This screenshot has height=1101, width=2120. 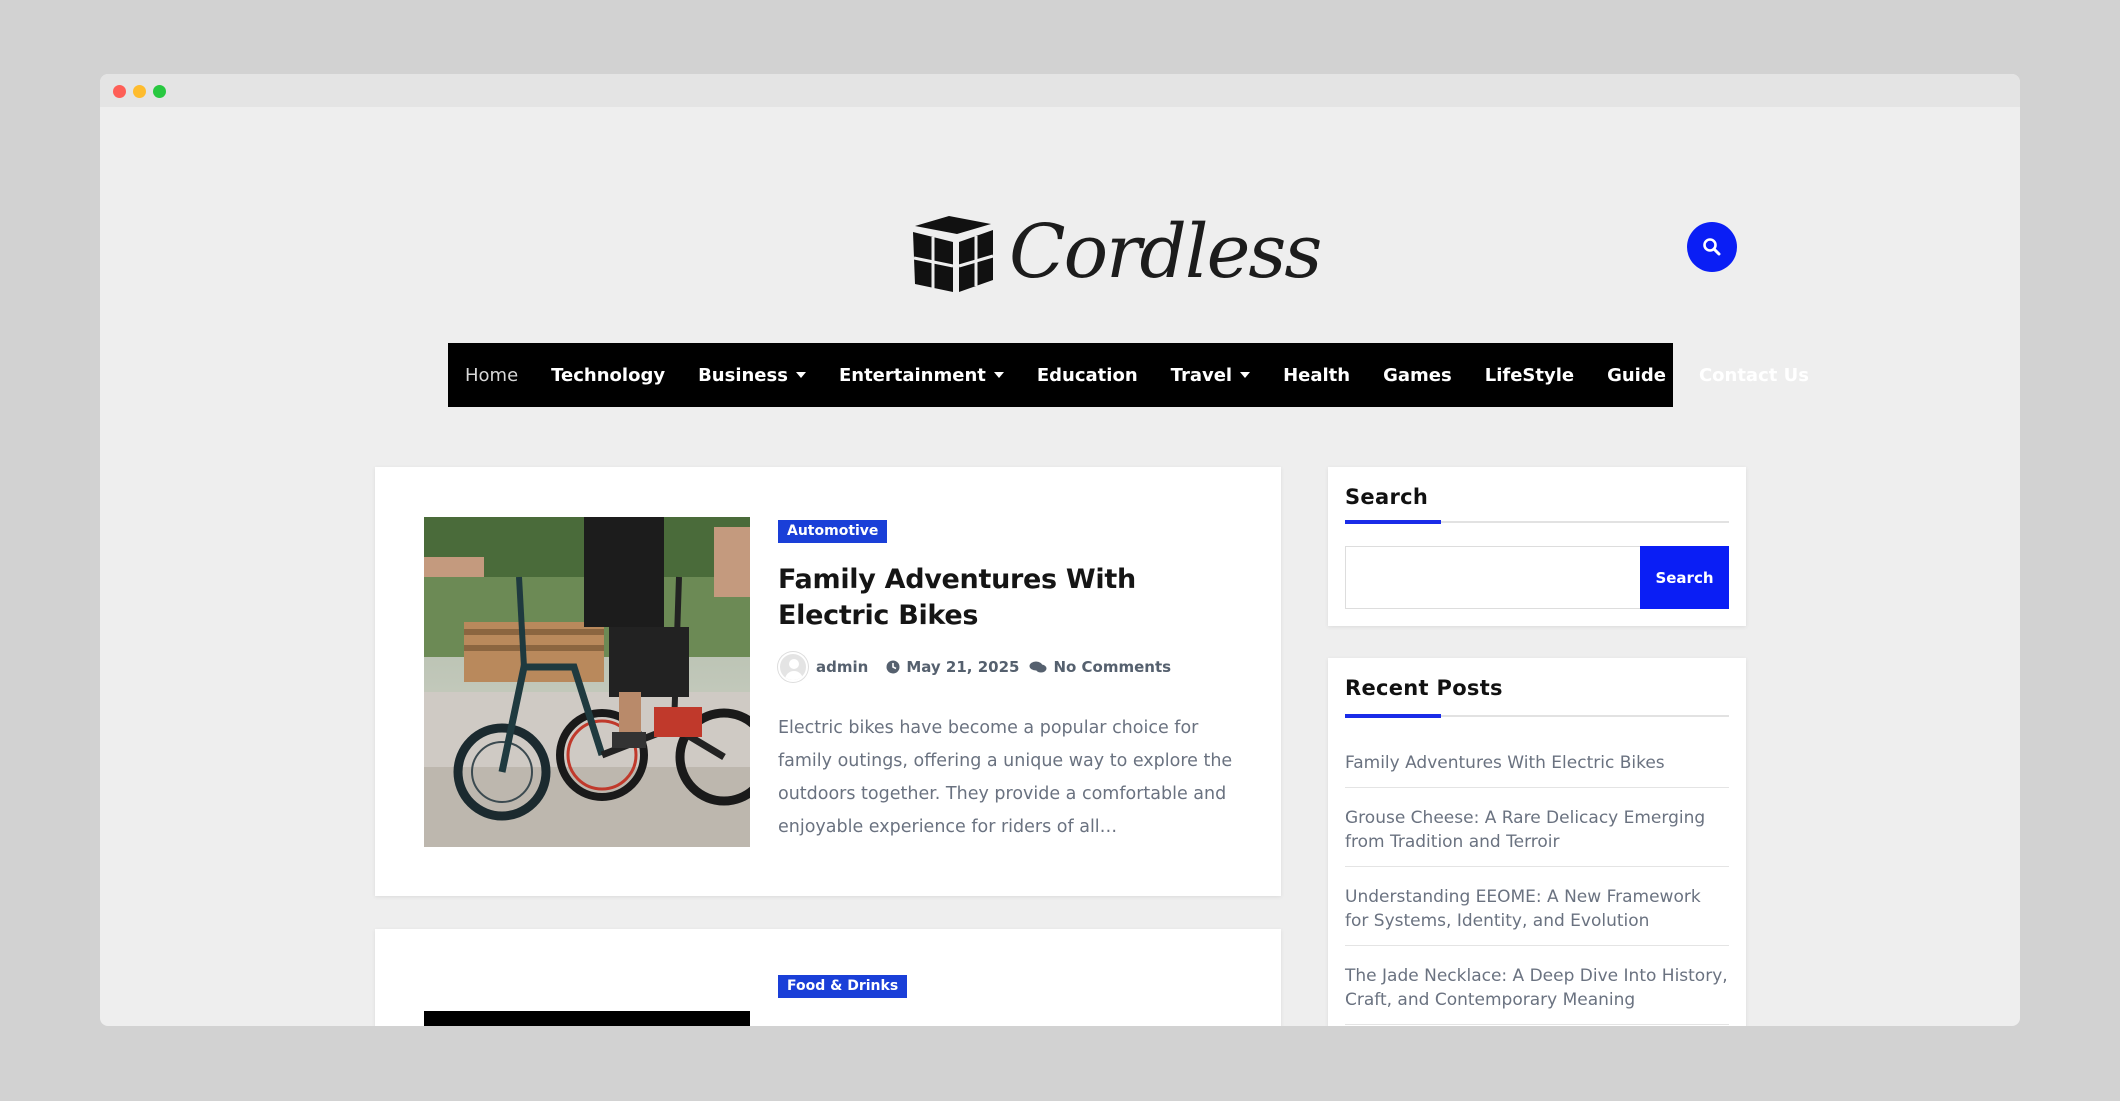 I want to click on site-logo: Cordless, so click(x=1114, y=251).